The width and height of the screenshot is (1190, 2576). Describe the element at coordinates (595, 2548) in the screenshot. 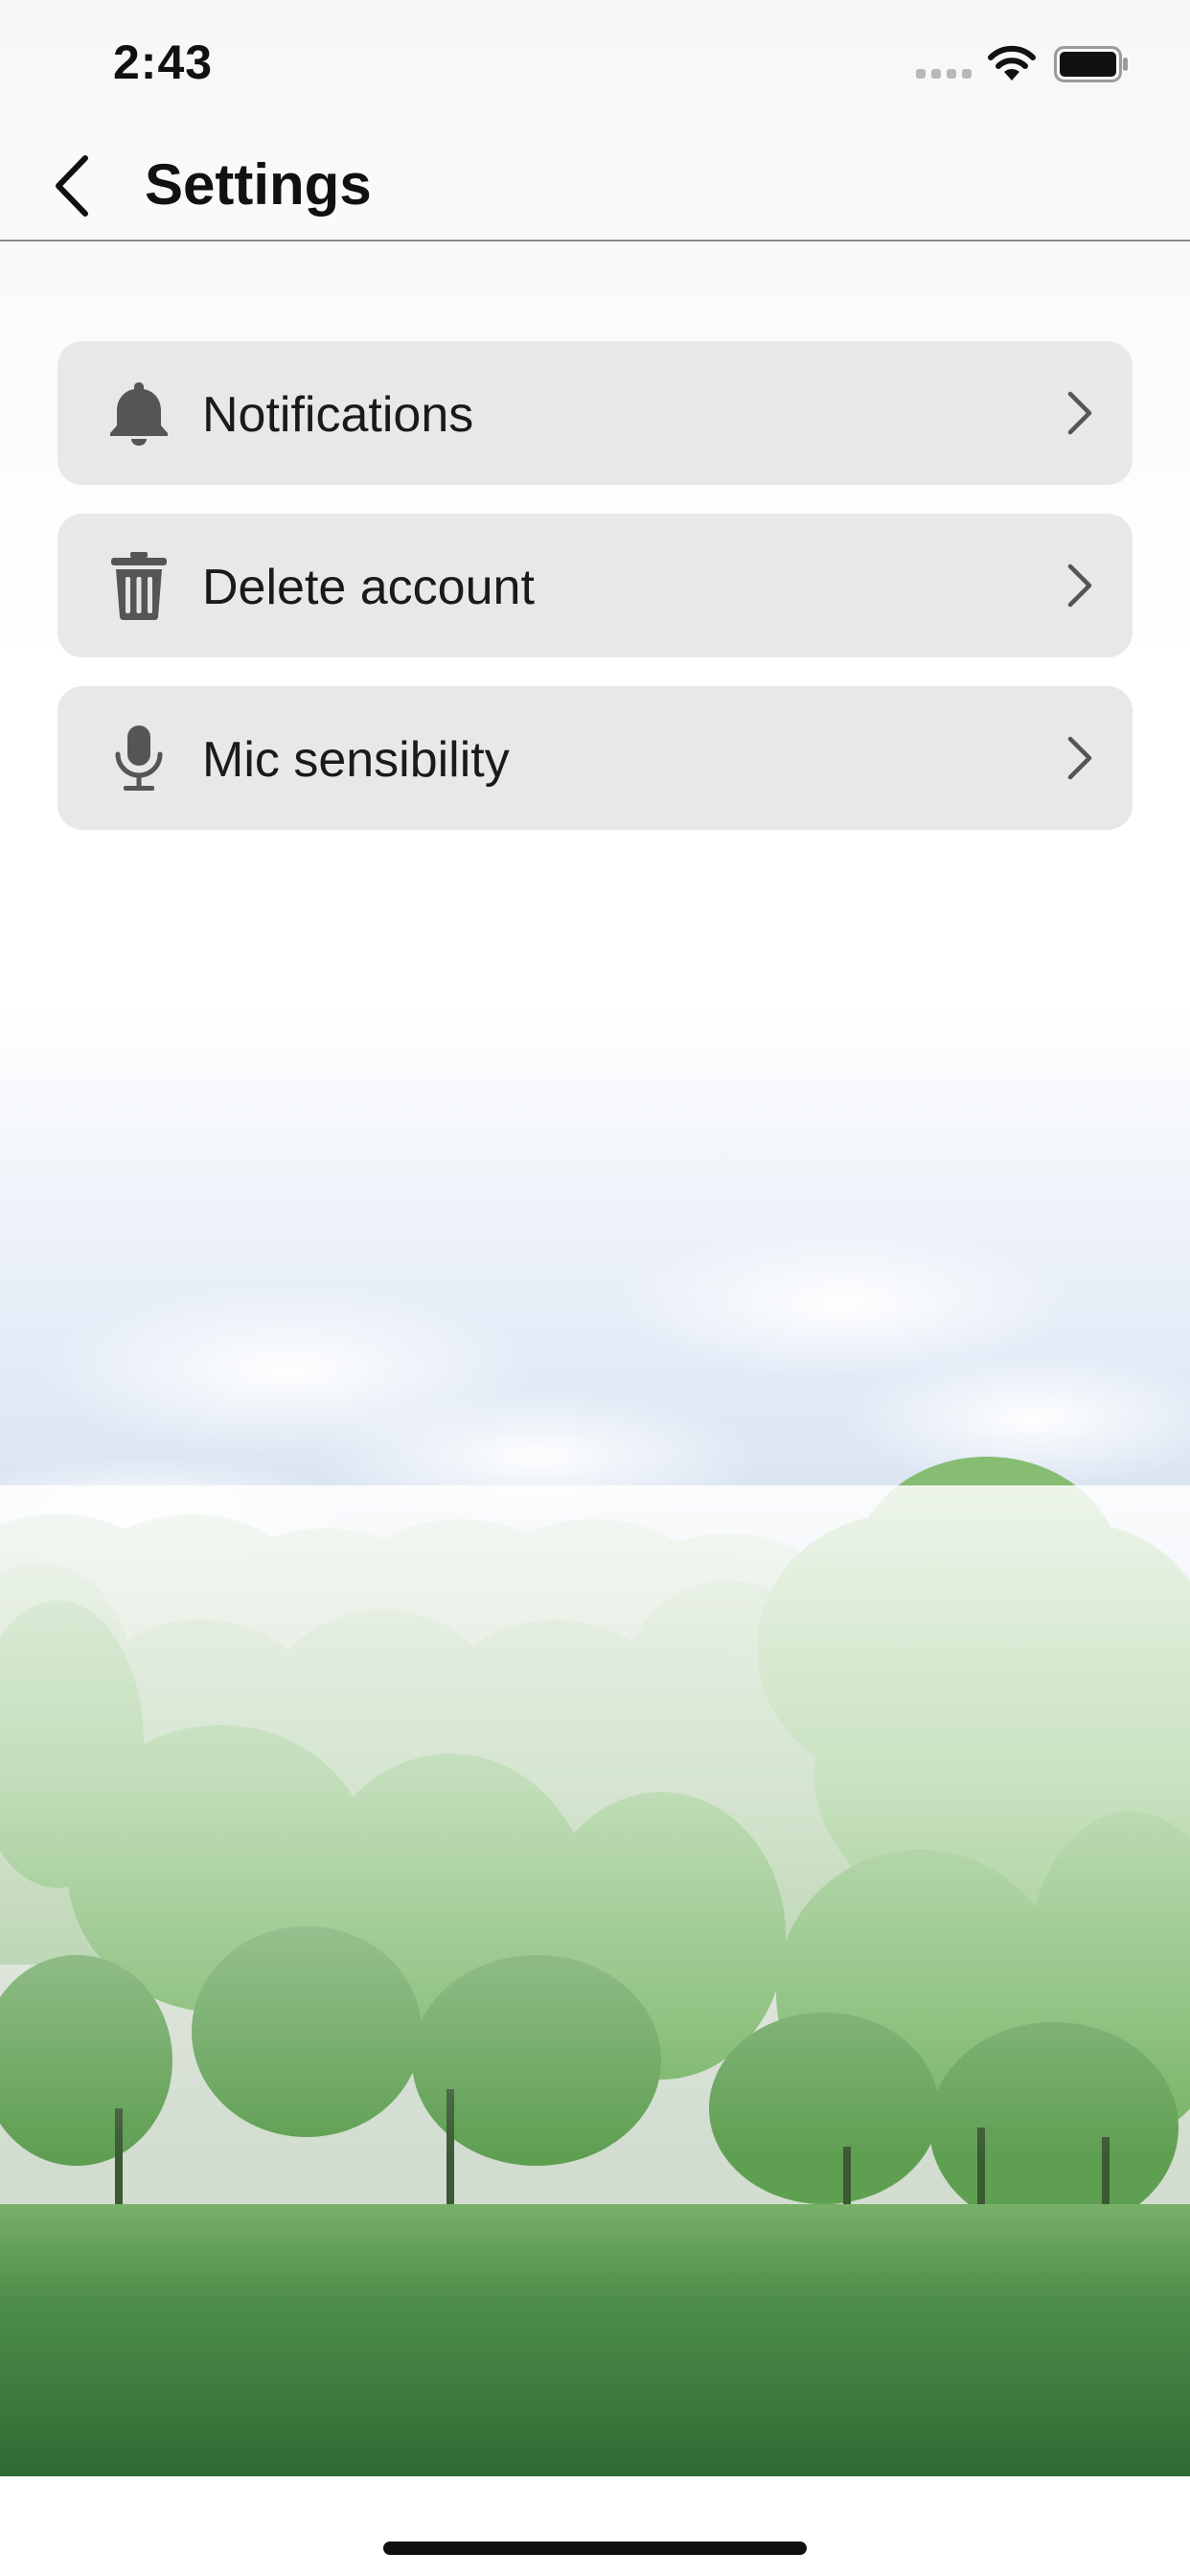

I see `home-indicator` at that location.